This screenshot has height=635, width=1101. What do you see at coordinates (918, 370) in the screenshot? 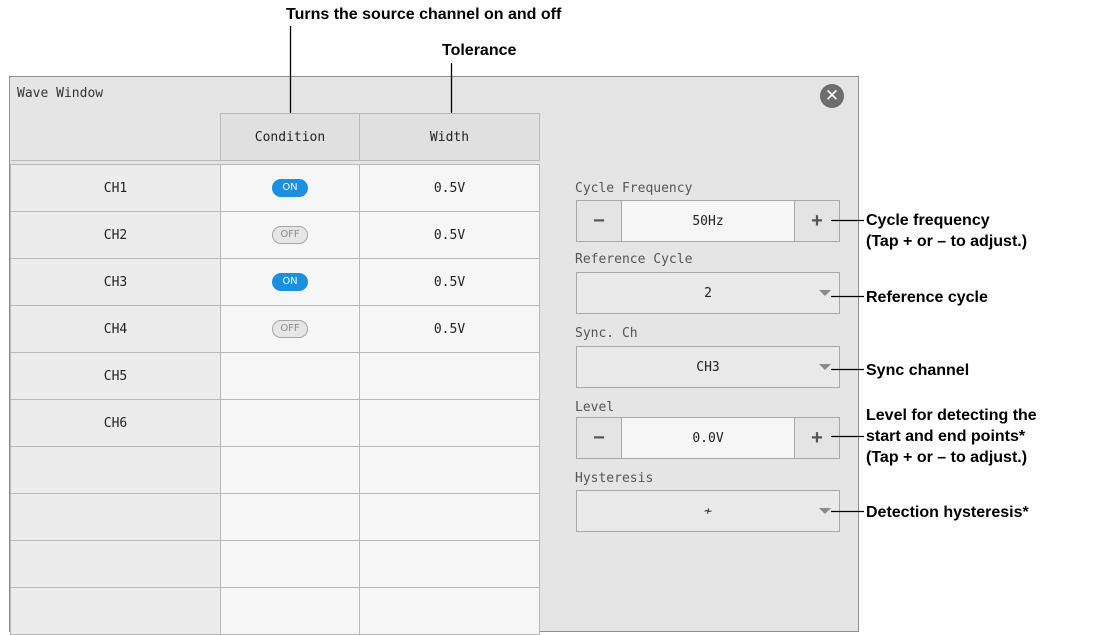
I see `annotation-sync-channel: Sync channel` at bounding box center [918, 370].